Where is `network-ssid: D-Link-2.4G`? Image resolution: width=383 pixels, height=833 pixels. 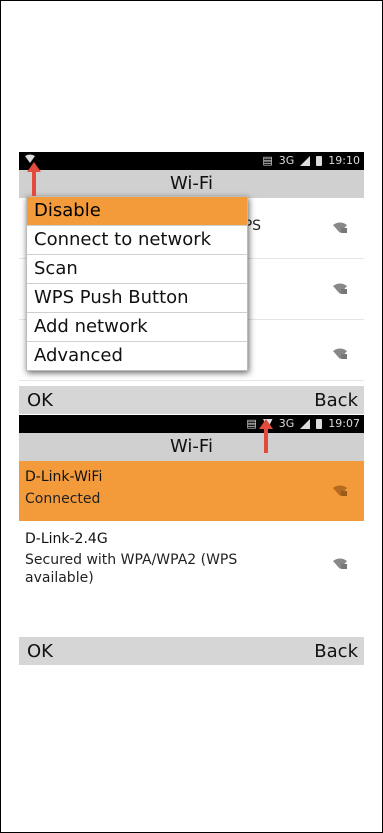 network-ssid: D-Link-2.4G is located at coordinates (66, 539).